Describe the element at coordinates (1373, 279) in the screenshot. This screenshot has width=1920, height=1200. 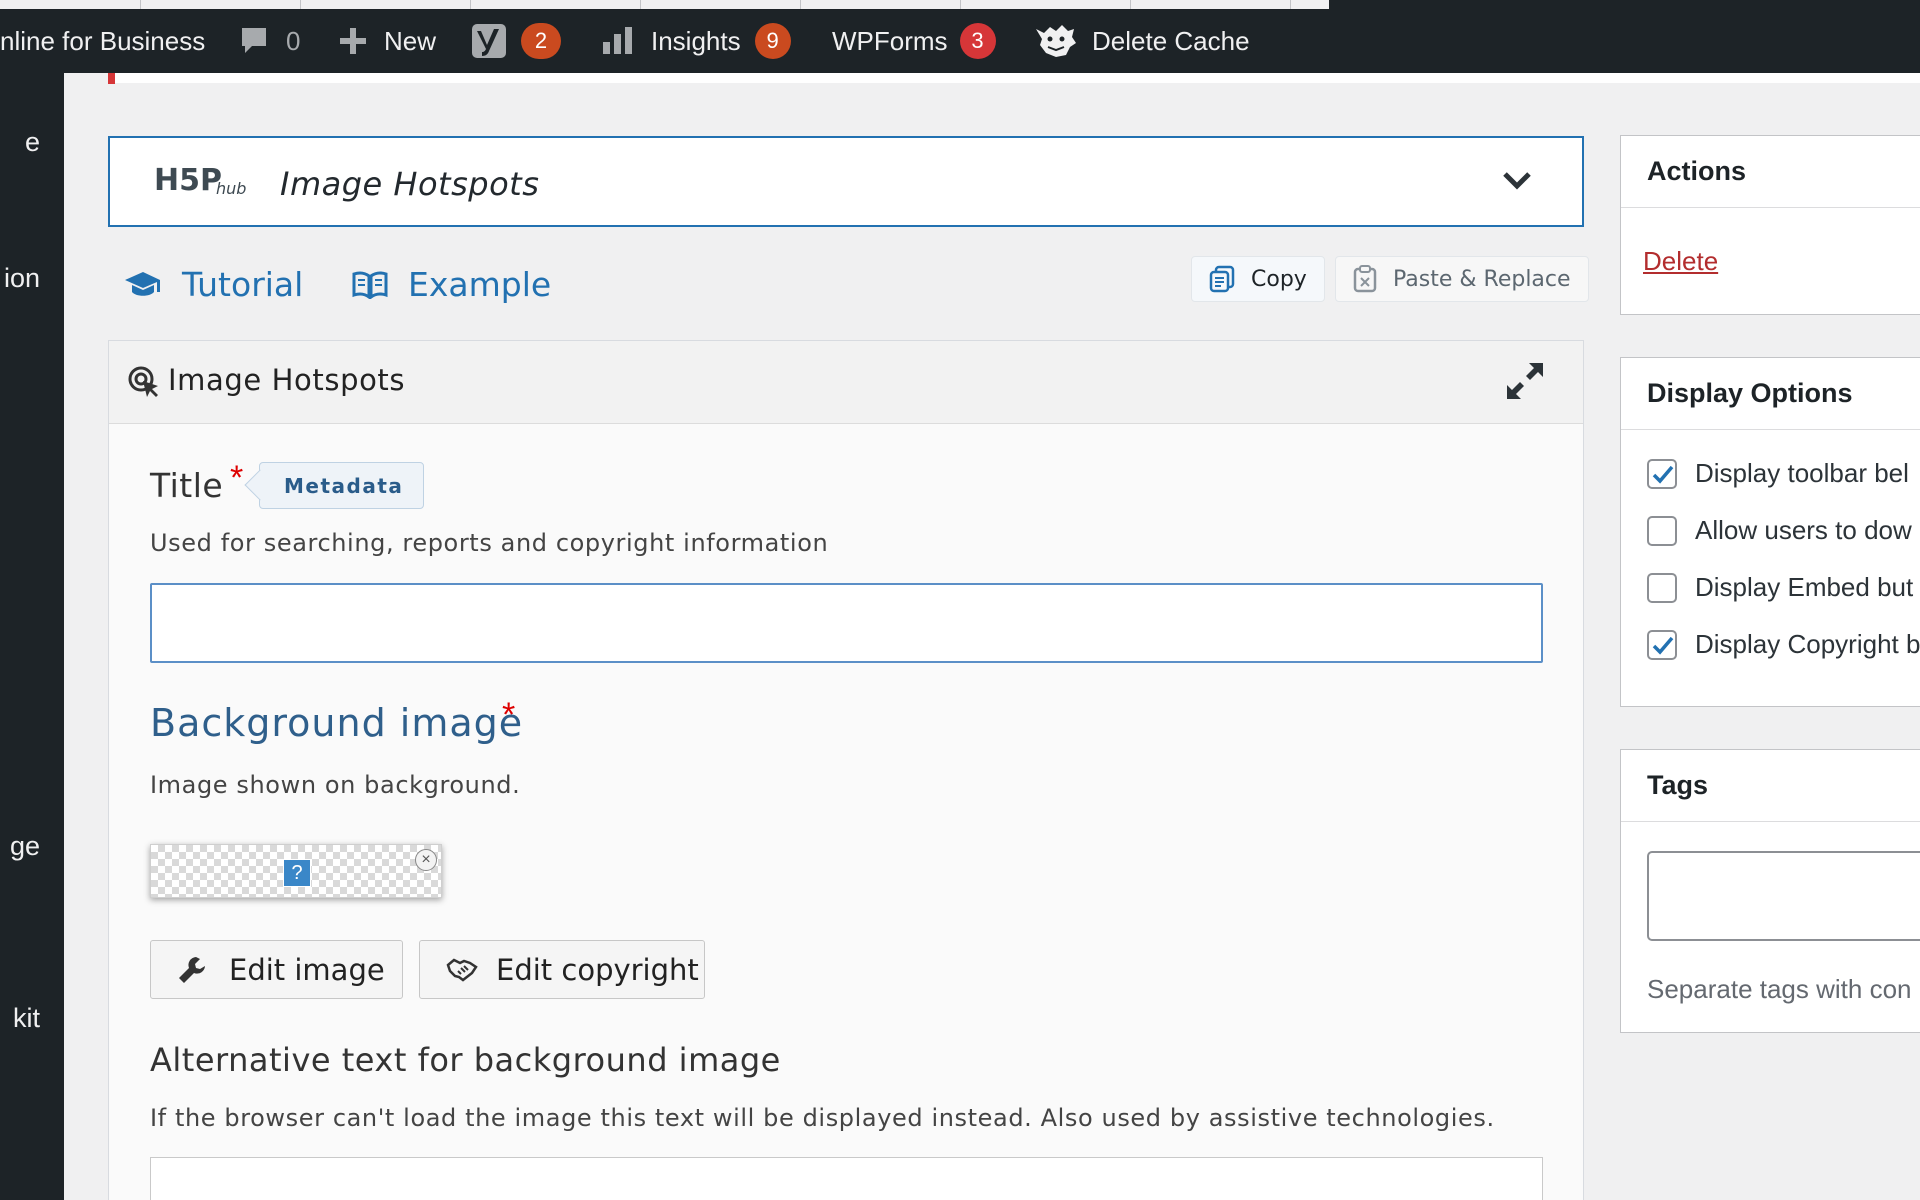
I see `clipboard-icon` at that location.